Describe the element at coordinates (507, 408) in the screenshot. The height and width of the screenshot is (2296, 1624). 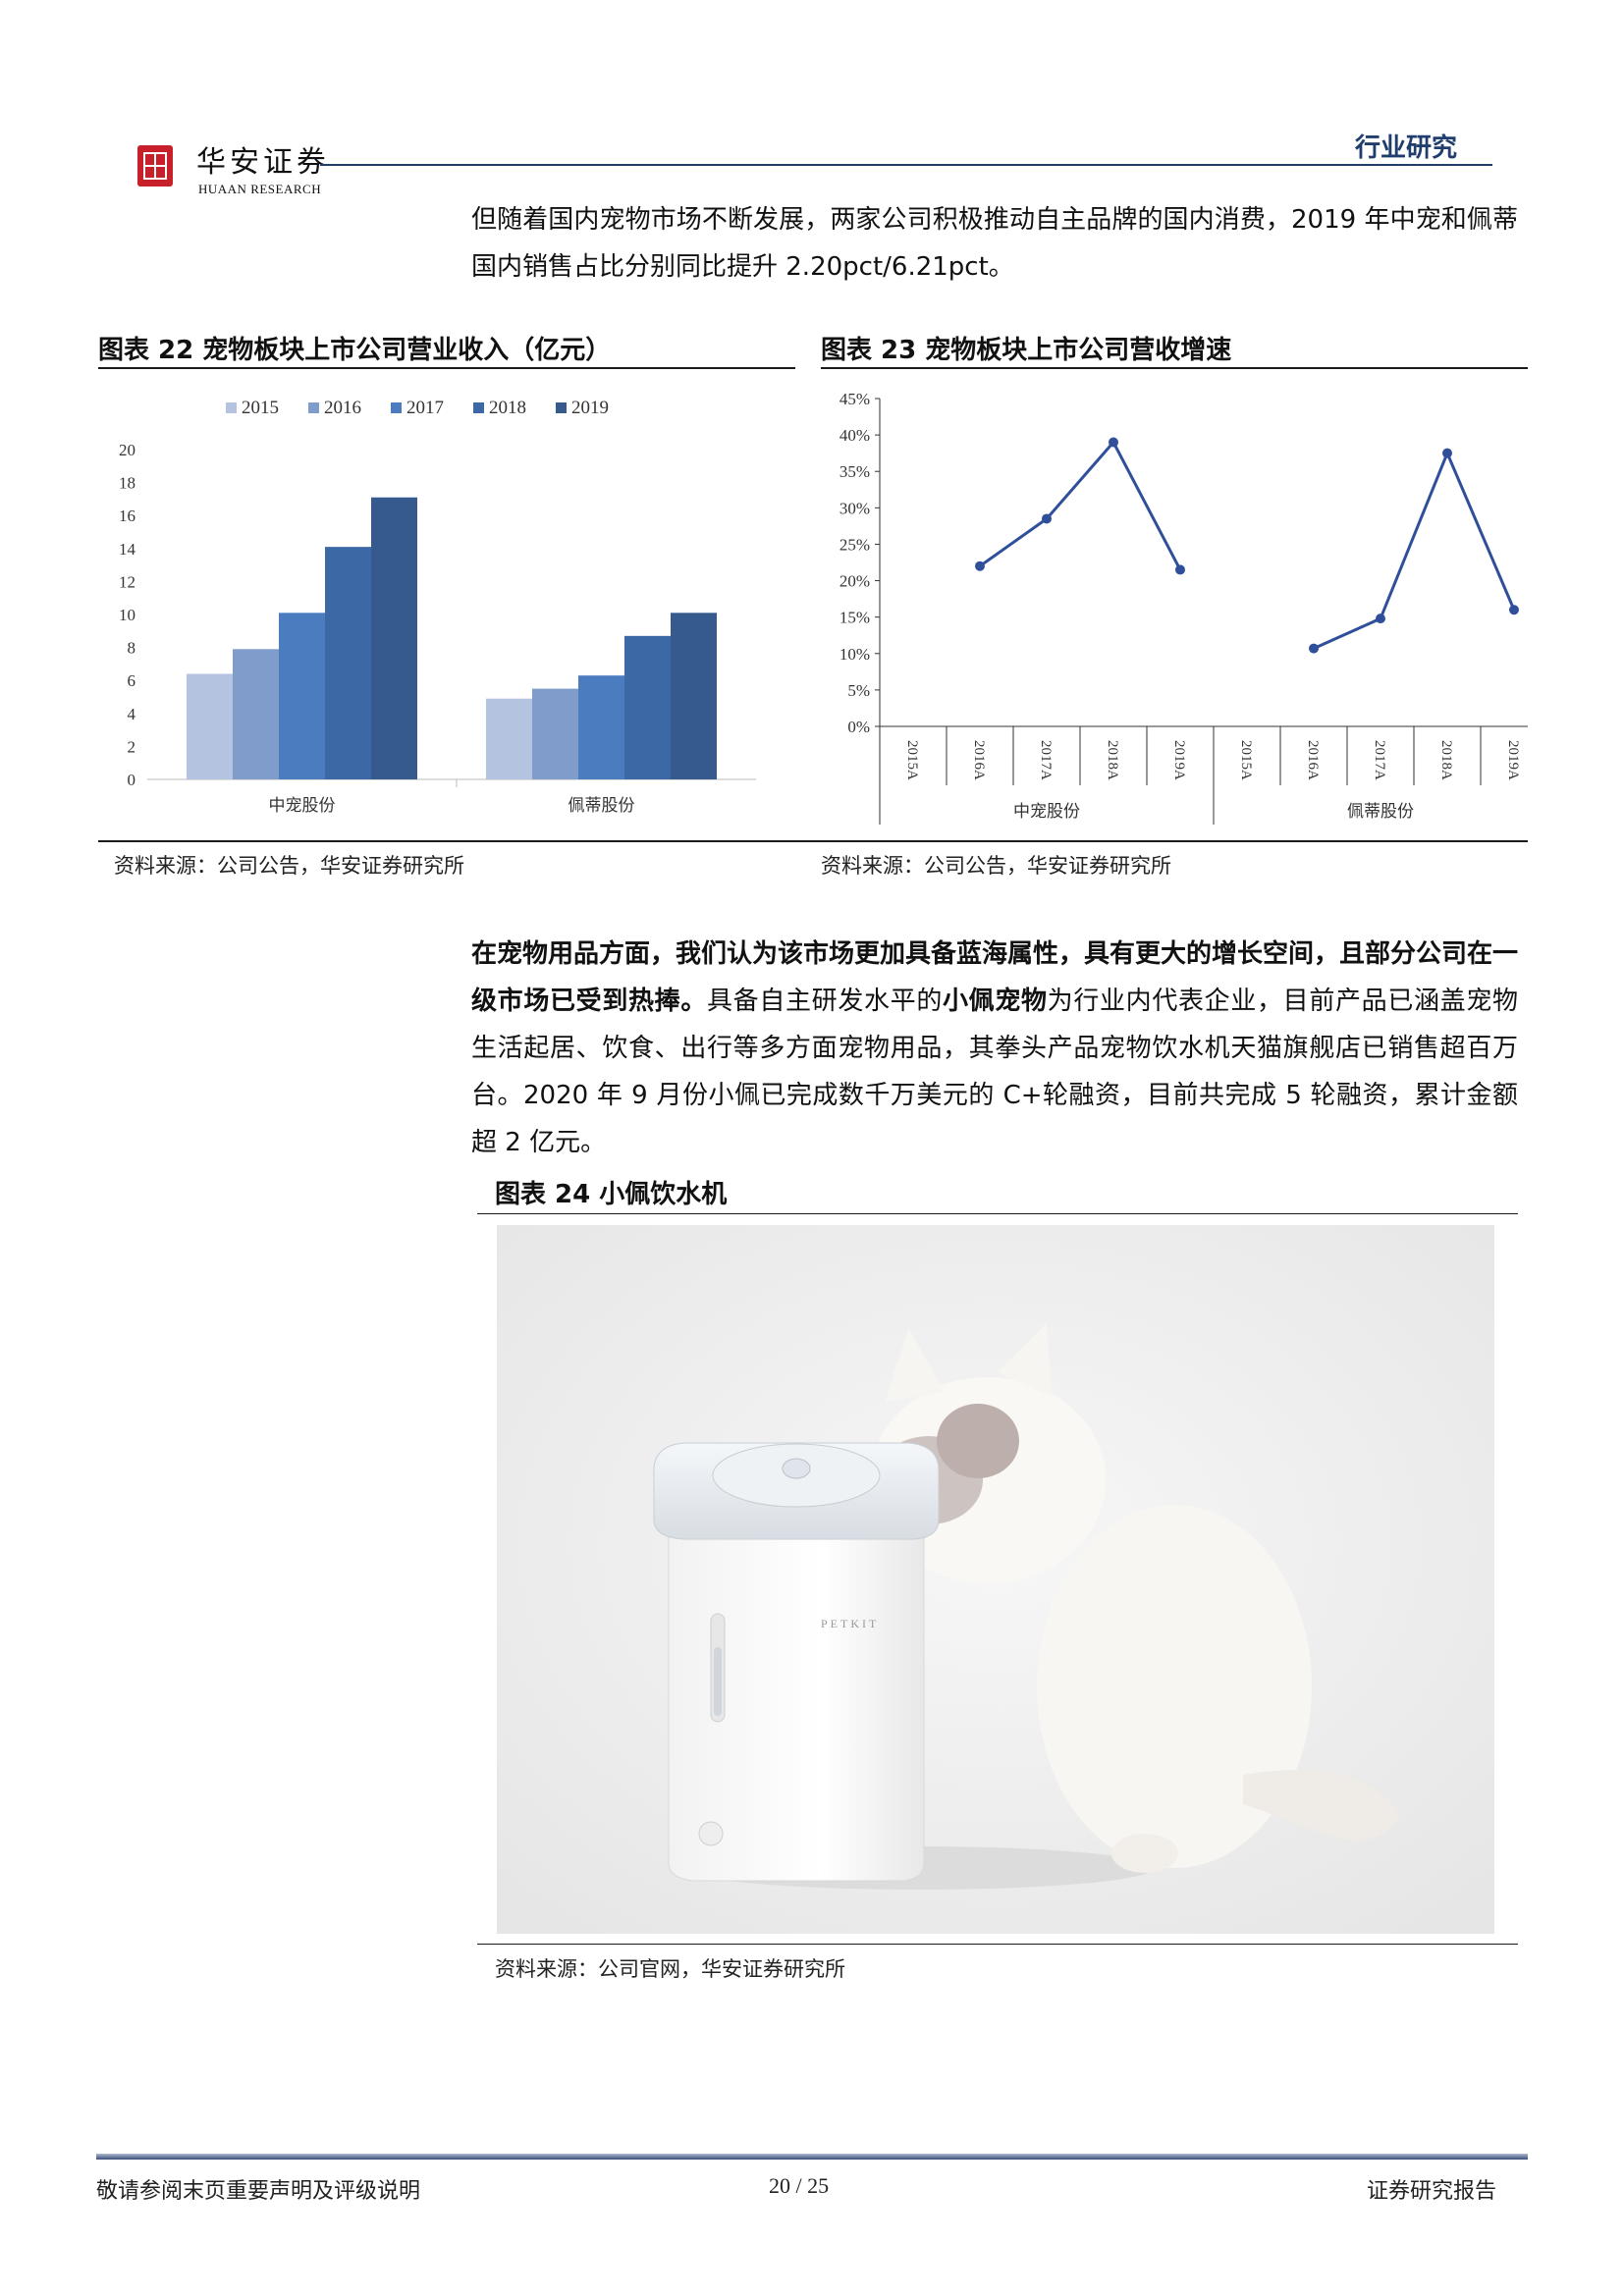
I see `legend-label-2018: 2018` at that location.